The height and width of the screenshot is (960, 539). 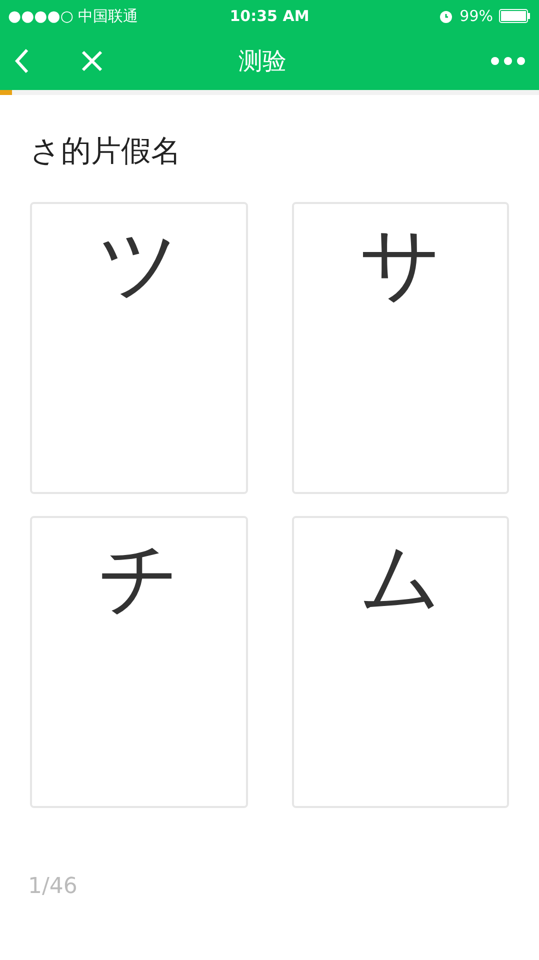 What do you see at coordinates (92, 61) in the screenshot?
I see `close-button` at bounding box center [92, 61].